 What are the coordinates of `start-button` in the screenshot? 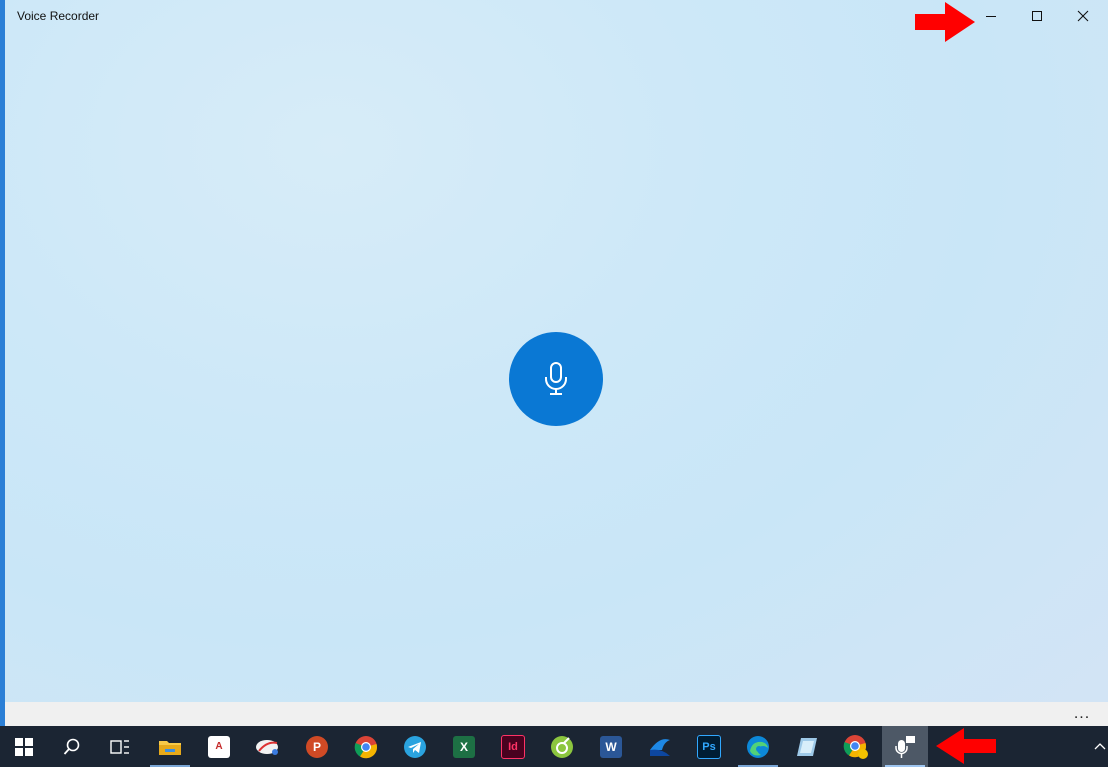 It's located at (24, 746).